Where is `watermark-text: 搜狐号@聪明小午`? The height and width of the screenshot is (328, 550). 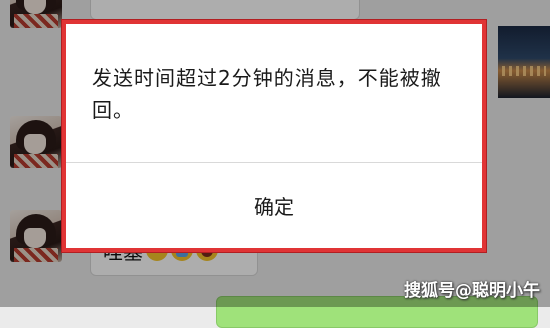 watermark-text: 搜狐号@聪明小午 is located at coordinates (472, 291).